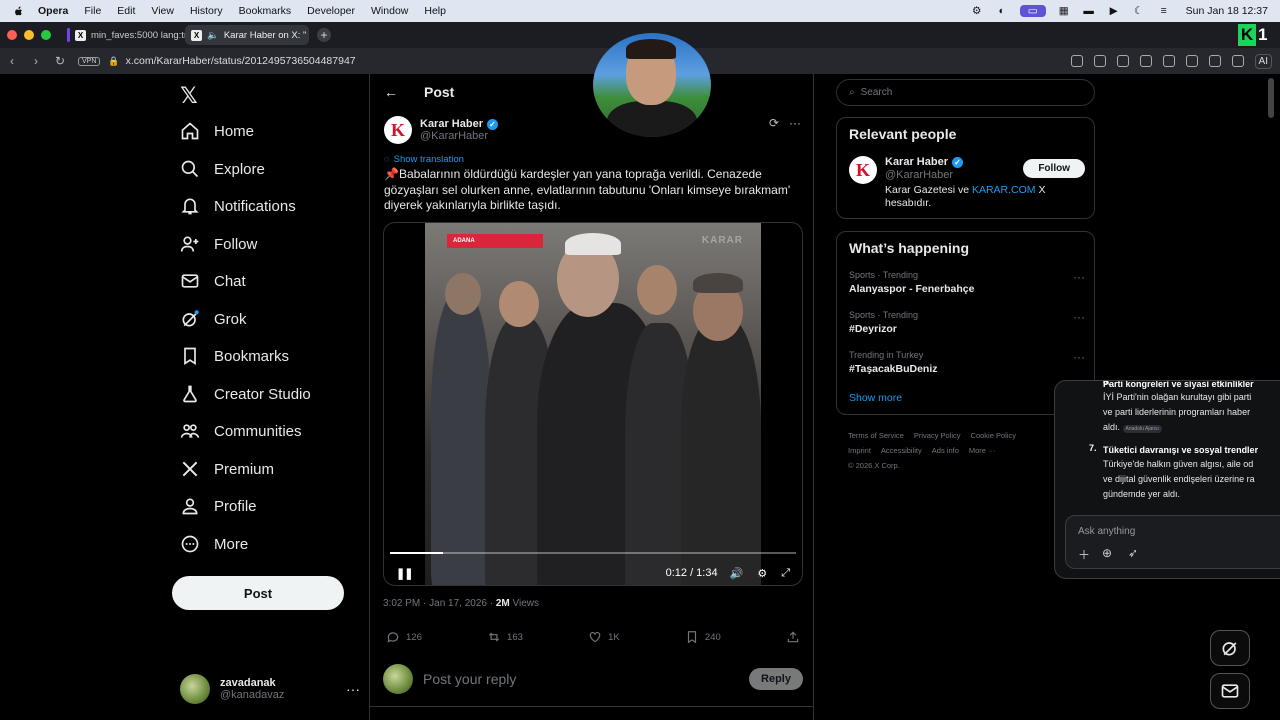  What do you see at coordinates (126, 11) in the screenshot?
I see `menu-edit: Edit` at bounding box center [126, 11].